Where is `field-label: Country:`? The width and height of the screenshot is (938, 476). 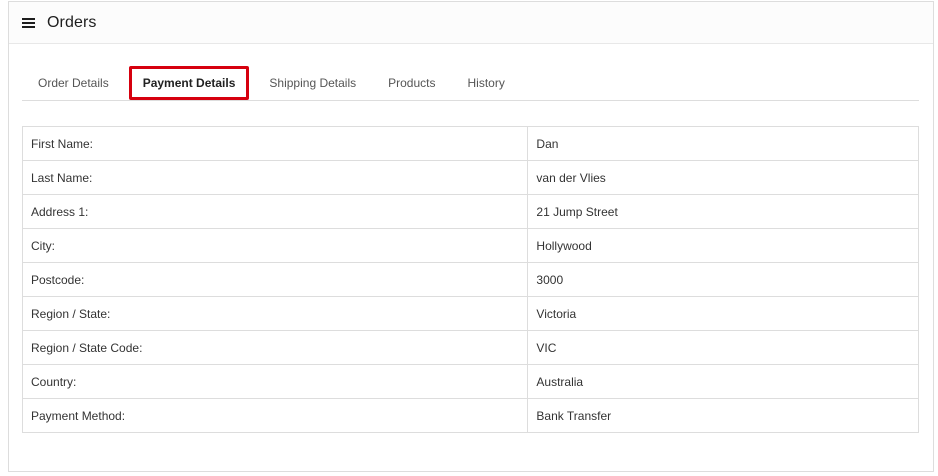
field-label: Country: is located at coordinates (275, 381).